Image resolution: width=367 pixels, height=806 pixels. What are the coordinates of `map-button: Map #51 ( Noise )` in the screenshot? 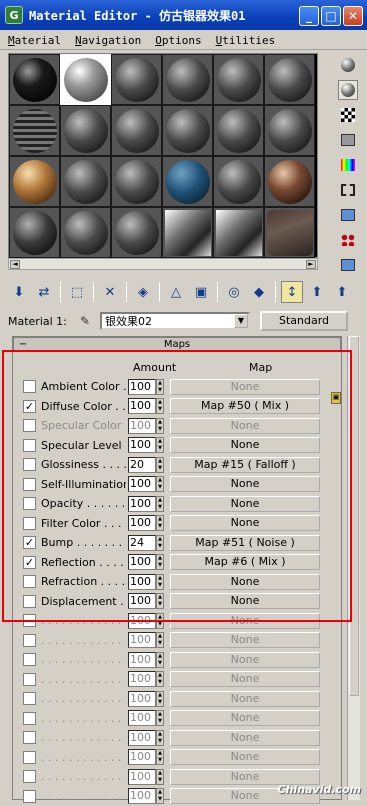 It's located at (245, 543).